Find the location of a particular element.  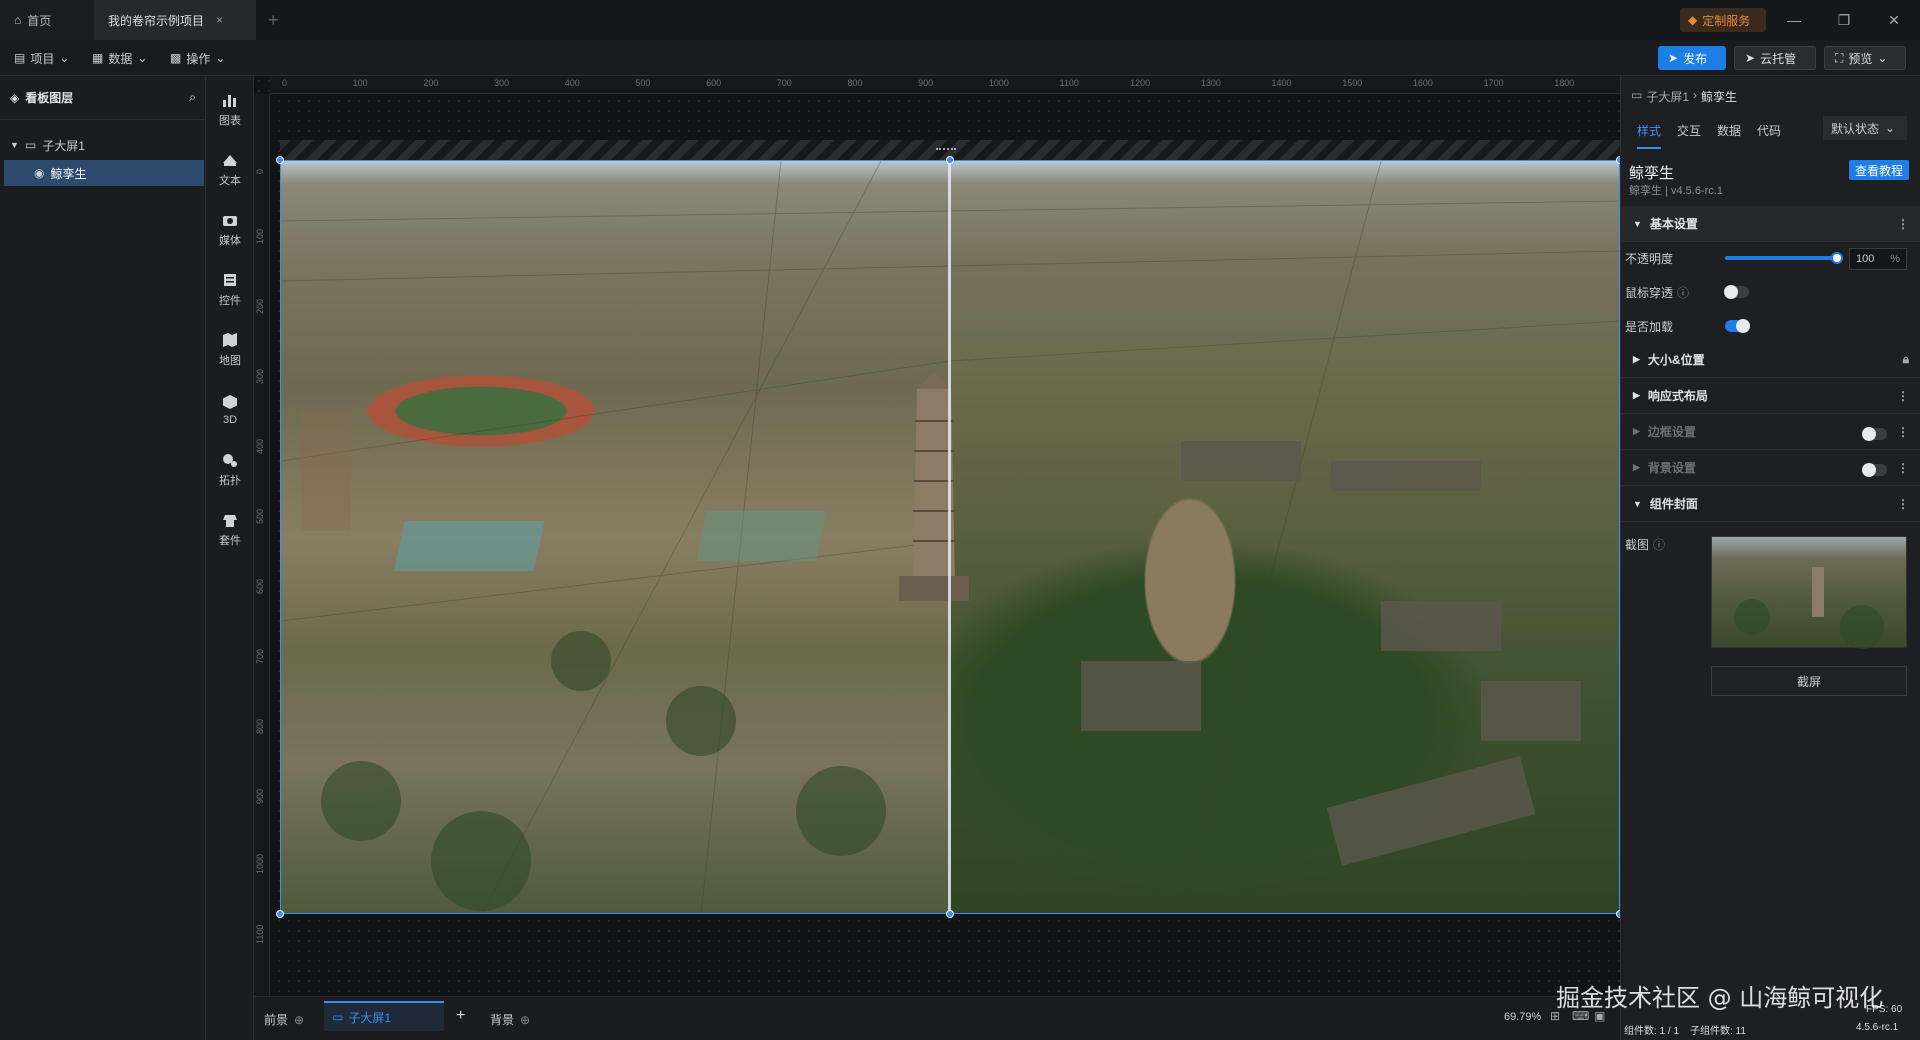

menu-data-label: 数据 is located at coordinates (120, 58).